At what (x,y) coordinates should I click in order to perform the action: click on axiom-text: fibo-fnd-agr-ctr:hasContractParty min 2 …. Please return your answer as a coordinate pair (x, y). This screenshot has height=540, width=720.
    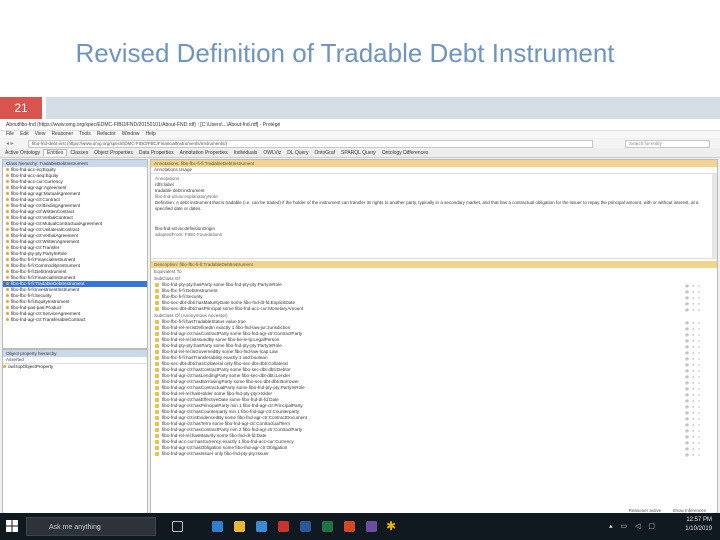
    Looking at the image, I should click on (232, 429).